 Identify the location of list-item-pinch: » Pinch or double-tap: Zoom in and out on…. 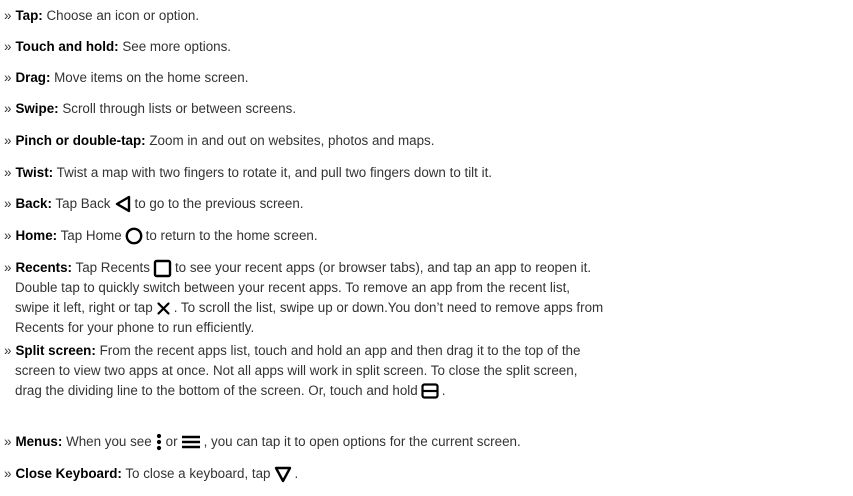
(426, 141).